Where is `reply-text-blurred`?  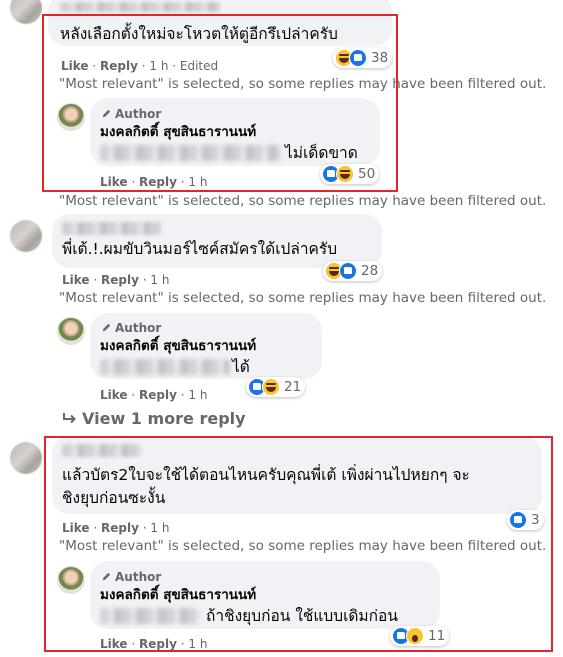 reply-text-blurred is located at coordinates (165, 367).